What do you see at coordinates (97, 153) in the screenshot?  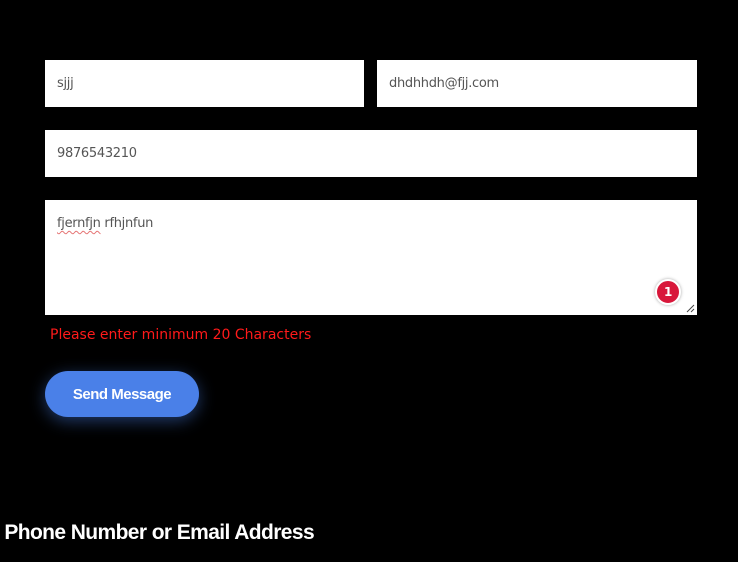 I see `phone-input-value: 9876543210` at bounding box center [97, 153].